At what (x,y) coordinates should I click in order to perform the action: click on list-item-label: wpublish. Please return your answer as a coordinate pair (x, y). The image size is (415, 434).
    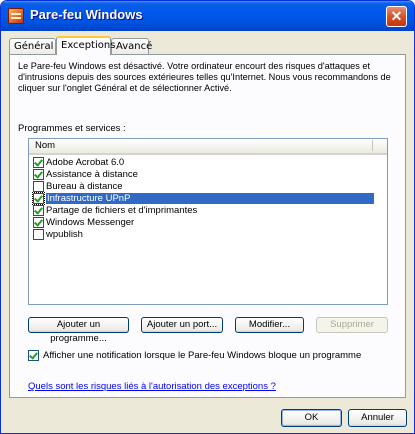
    Looking at the image, I should click on (64, 234).